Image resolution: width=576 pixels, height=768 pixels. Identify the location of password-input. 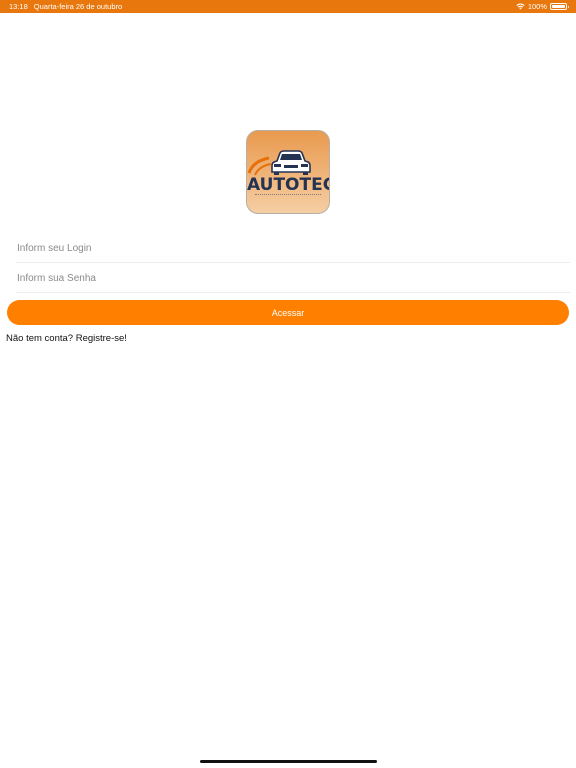
(293, 279).